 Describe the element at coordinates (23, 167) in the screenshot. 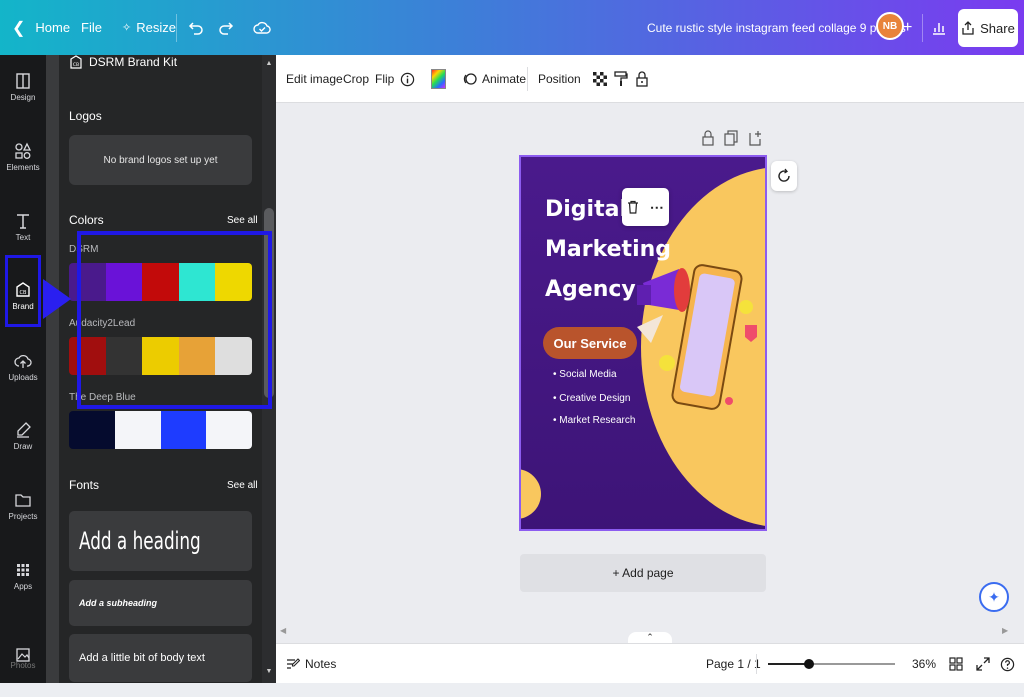

I see `rail-label: Elements` at that location.